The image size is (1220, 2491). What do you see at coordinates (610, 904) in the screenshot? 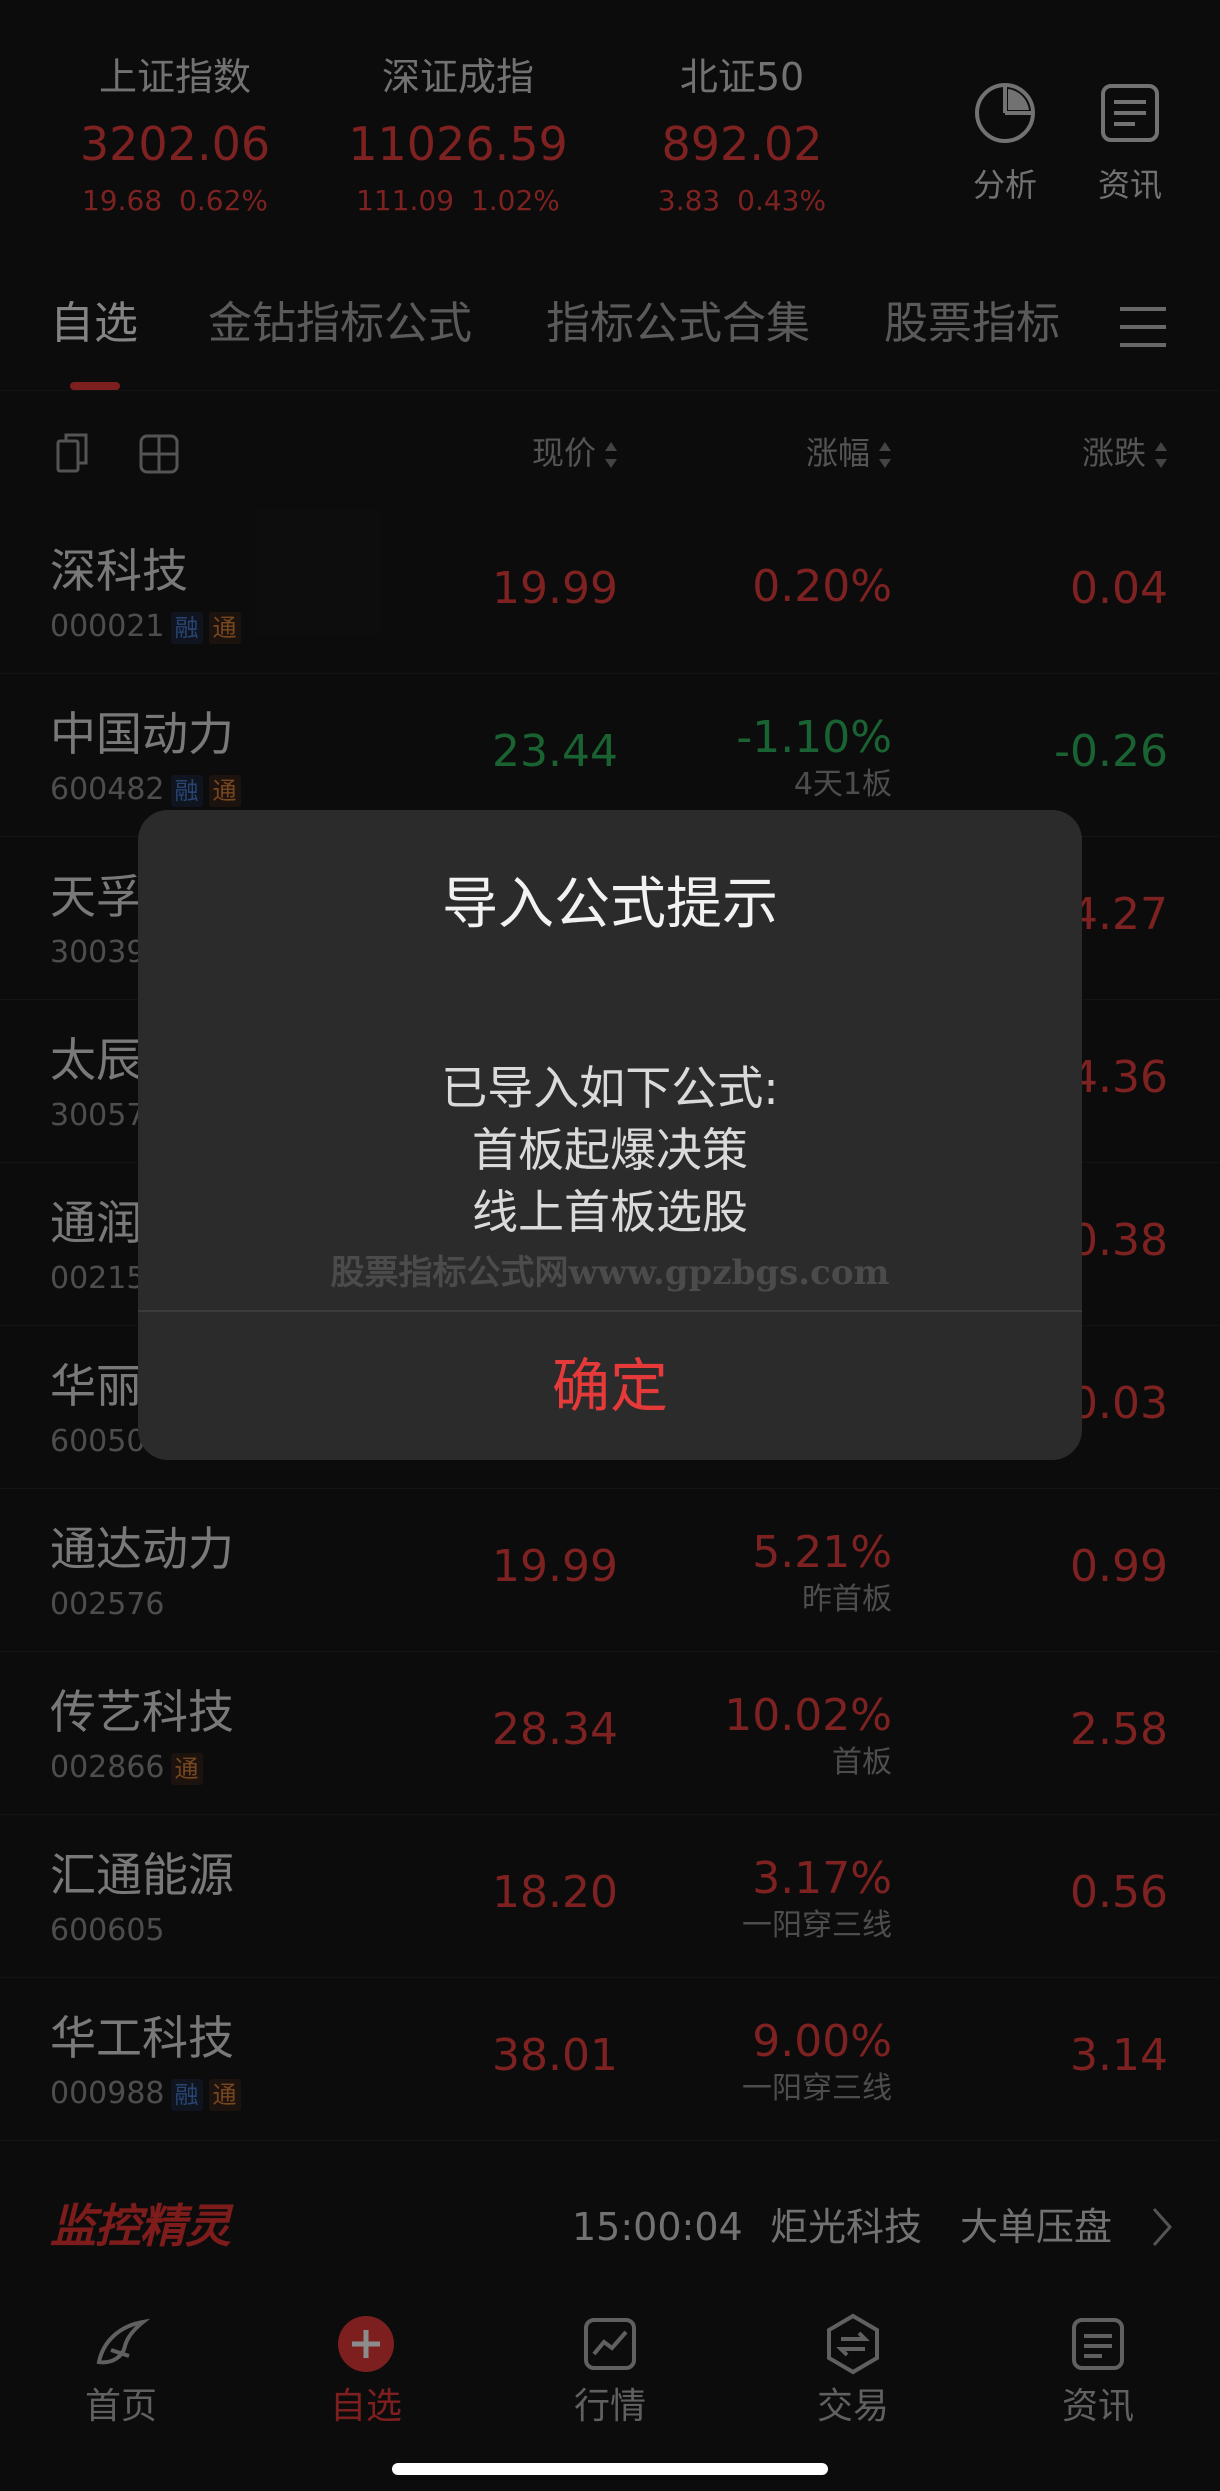
I see `dialog-title: 导入公式提示` at bounding box center [610, 904].